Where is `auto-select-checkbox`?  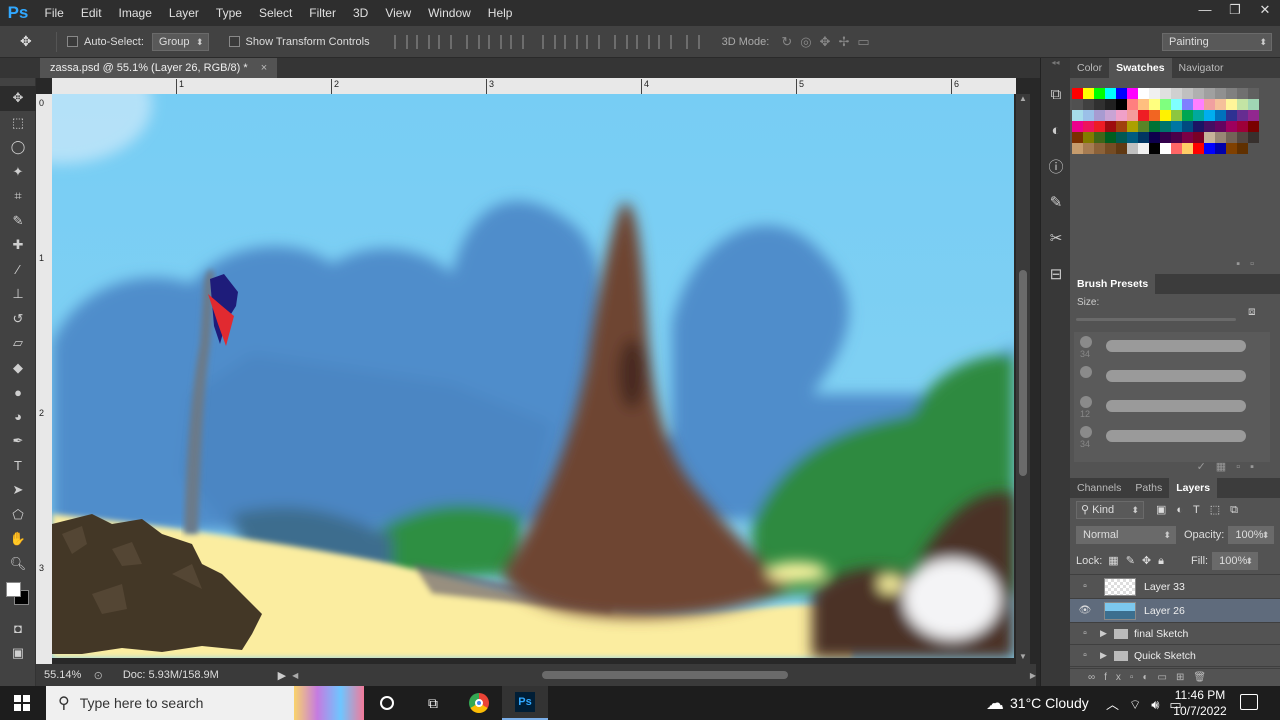 auto-select-checkbox is located at coordinates (72, 41).